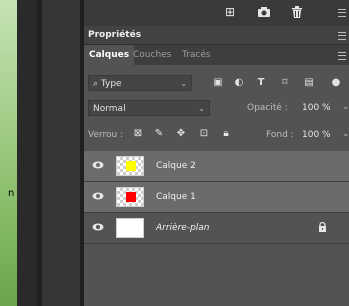 Image resolution: width=349 pixels, height=306 pixels. Describe the element at coordinates (109, 109) in the screenshot. I see `blend-mode-value: Normal` at that location.